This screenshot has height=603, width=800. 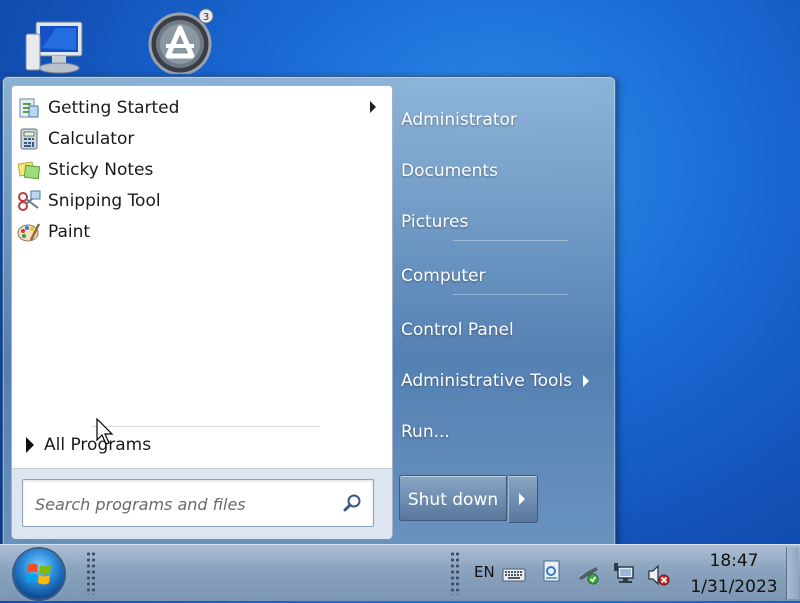 I want to click on start-button, so click(x=39, y=574).